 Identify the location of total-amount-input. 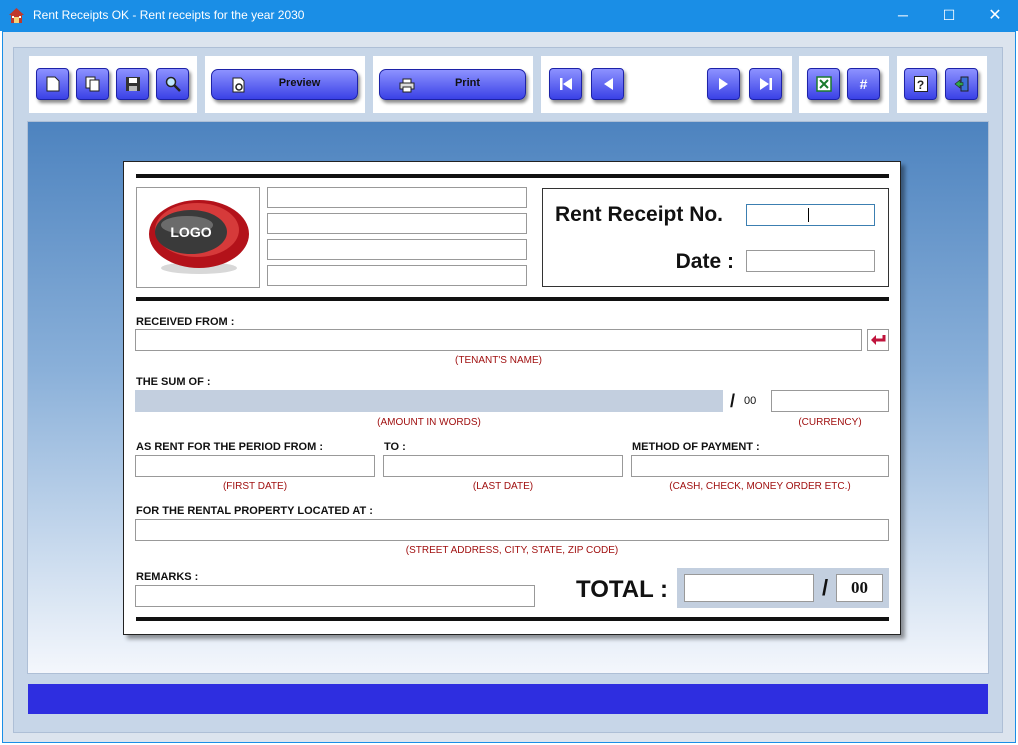
(749, 588).